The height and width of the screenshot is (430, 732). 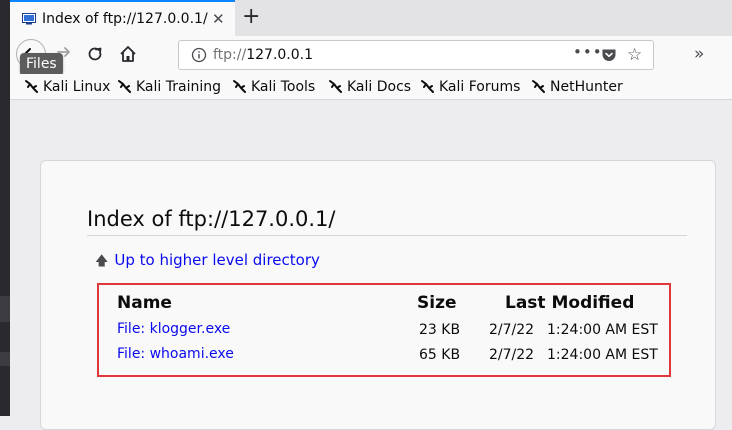 I want to click on page-title: Index of ftp://127.0.0.1/, so click(x=387, y=221).